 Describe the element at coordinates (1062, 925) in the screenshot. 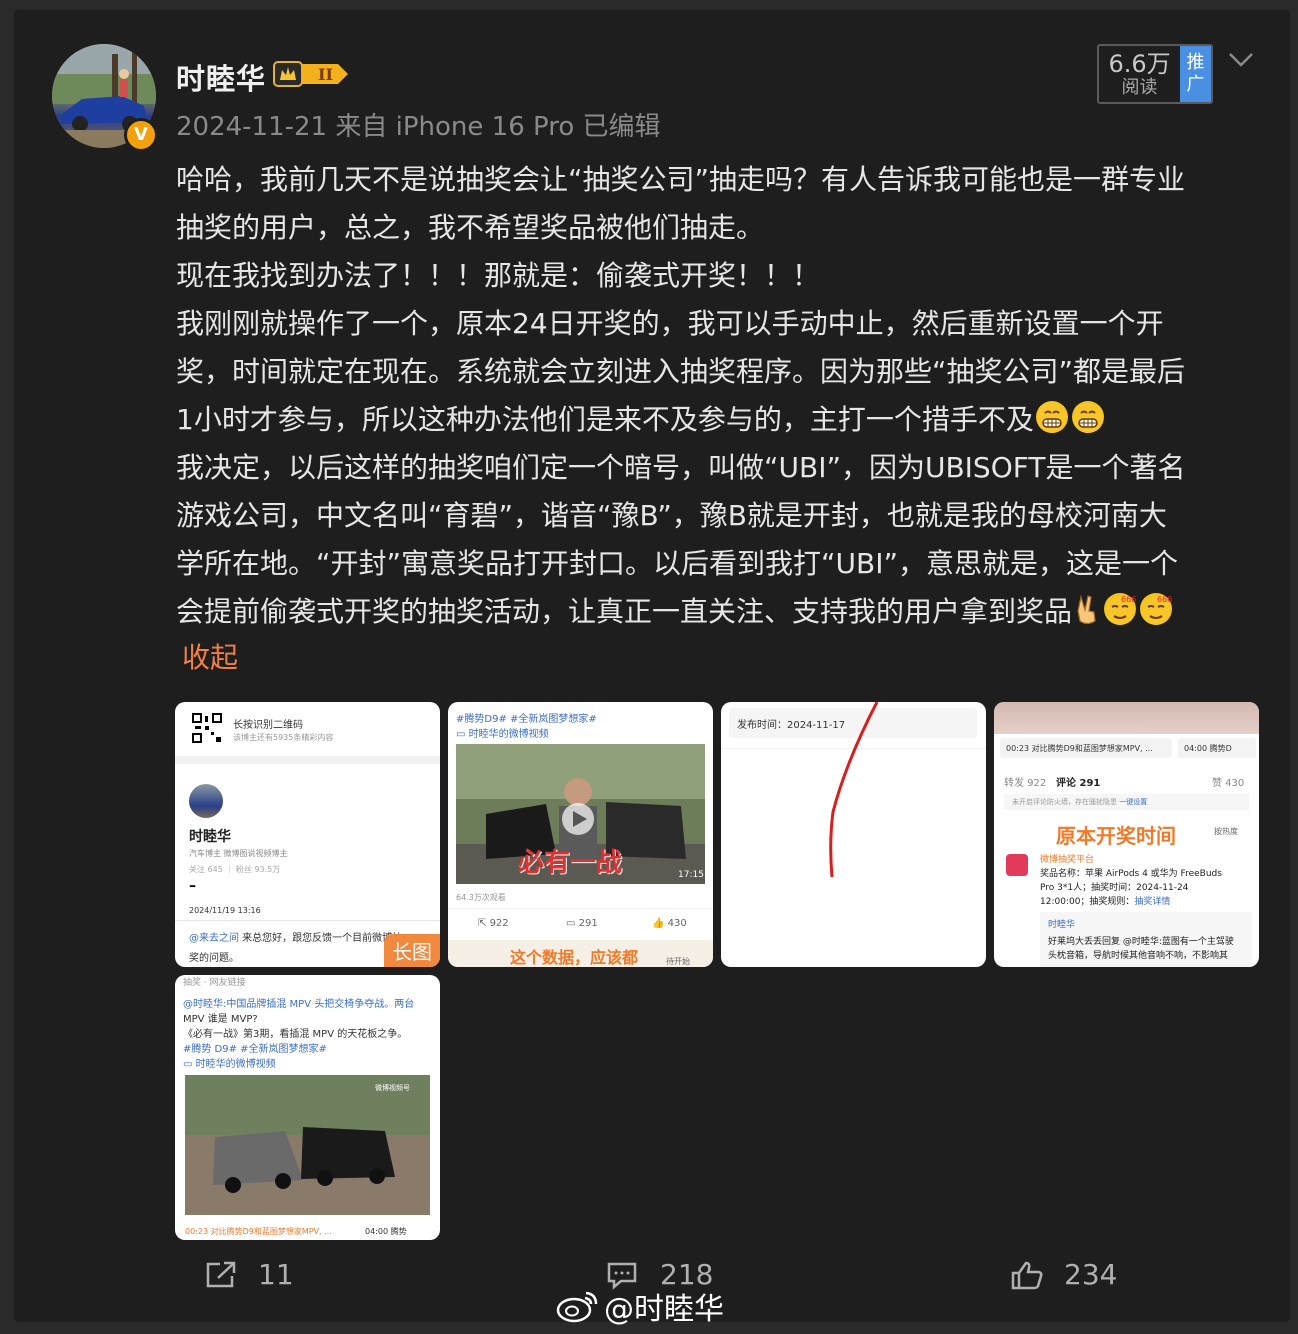

I see `reply-author: 时睦华` at that location.